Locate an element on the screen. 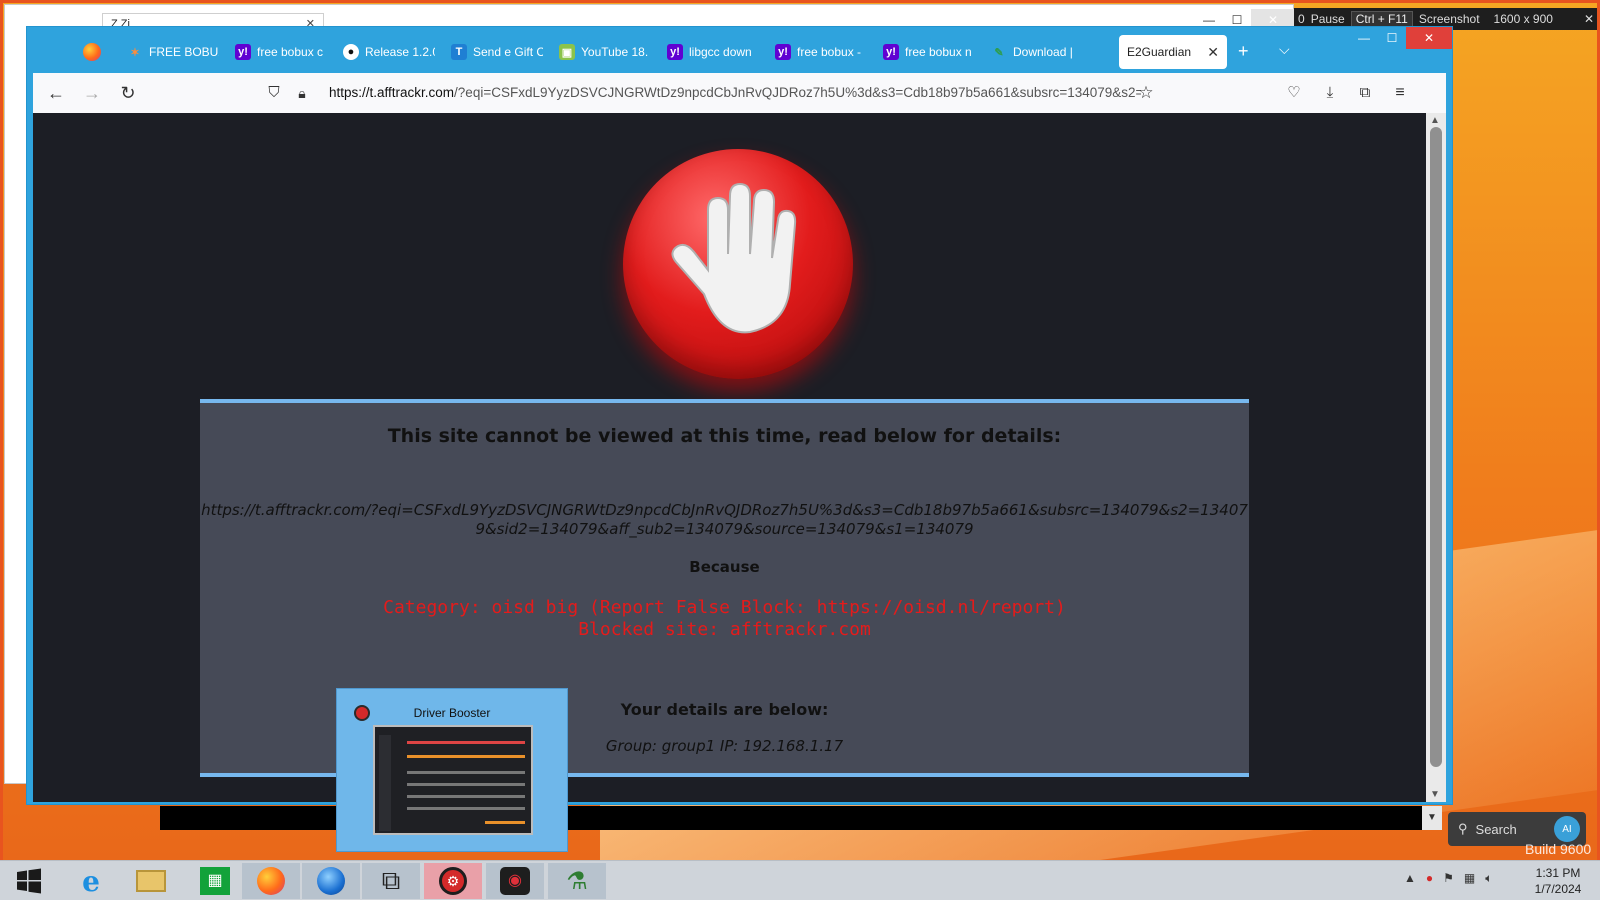 This screenshot has width=1600, height=900. bookmark-star-icon: ☆ is located at coordinates (1146, 93).